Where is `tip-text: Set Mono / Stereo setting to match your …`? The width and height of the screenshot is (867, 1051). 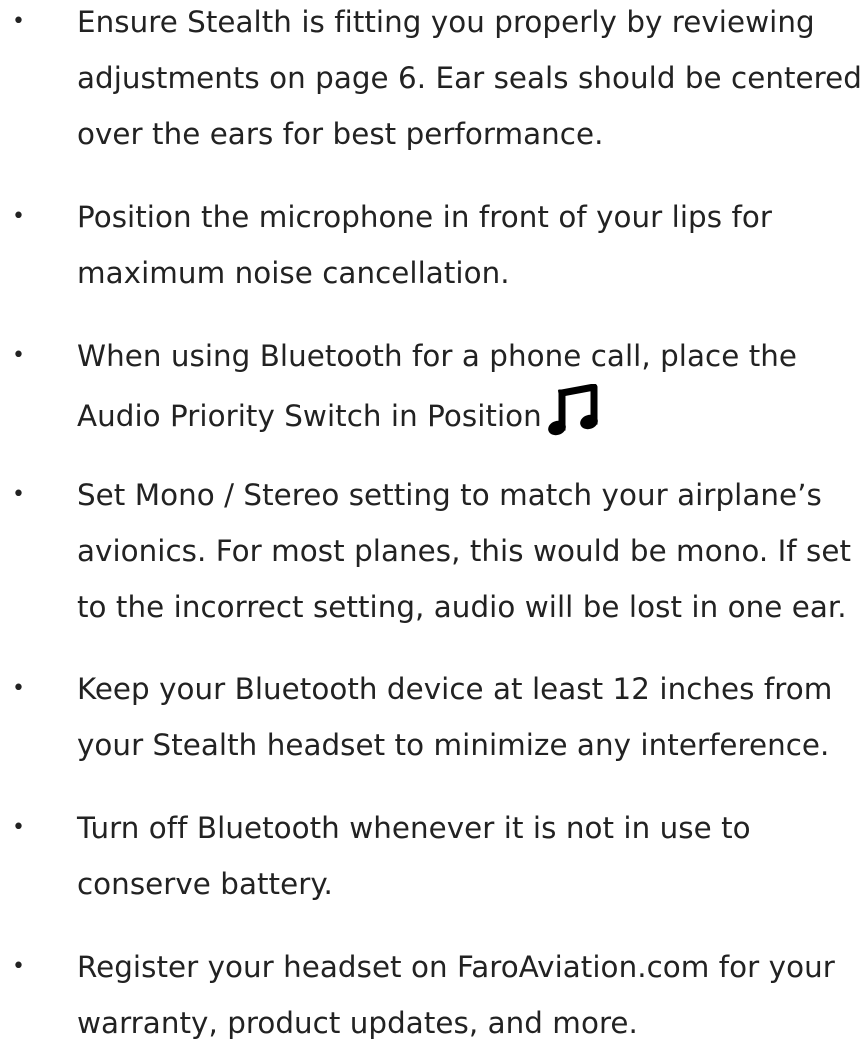
tip-text: Set Mono / Stereo setting to match your … is located at coordinates (472, 551).